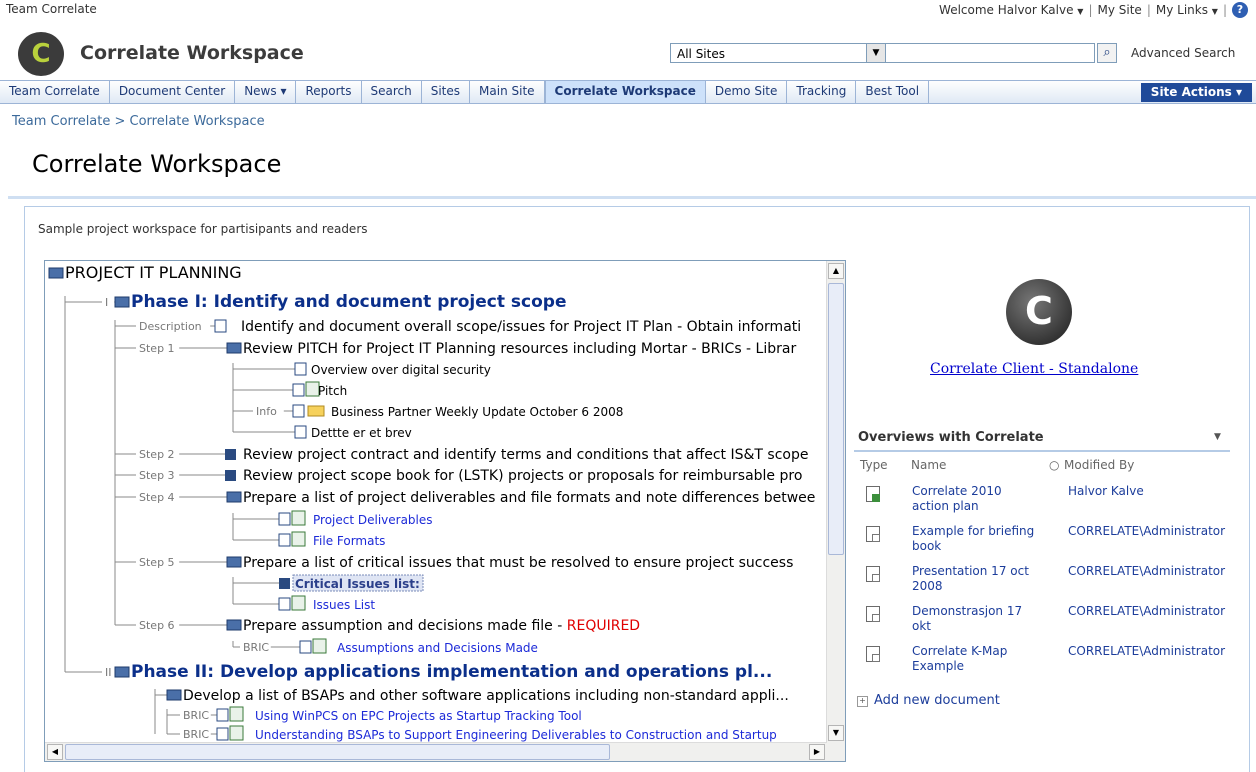 The height and width of the screenshot is (772, 1256). What do you see at coordinates (836, 419) in the screenshot?
I see `vertical-scroll-thumb` at bounding box center [836, 419].